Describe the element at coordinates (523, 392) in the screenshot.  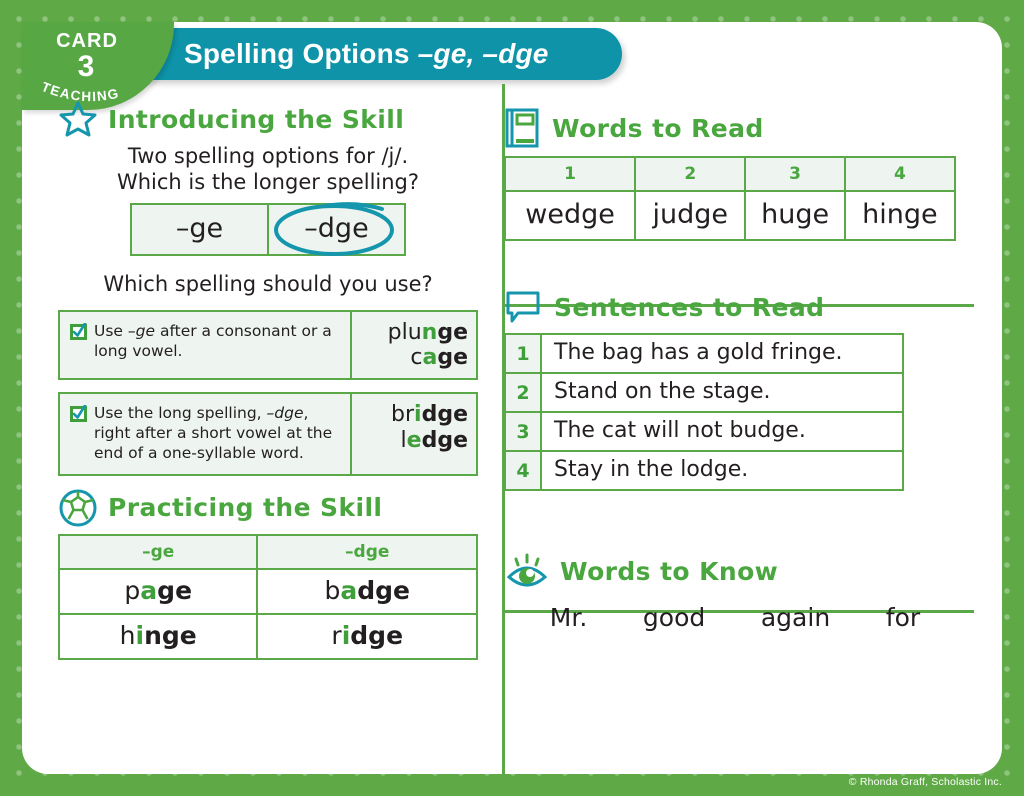
I see `sentence-number: 2` at that location.